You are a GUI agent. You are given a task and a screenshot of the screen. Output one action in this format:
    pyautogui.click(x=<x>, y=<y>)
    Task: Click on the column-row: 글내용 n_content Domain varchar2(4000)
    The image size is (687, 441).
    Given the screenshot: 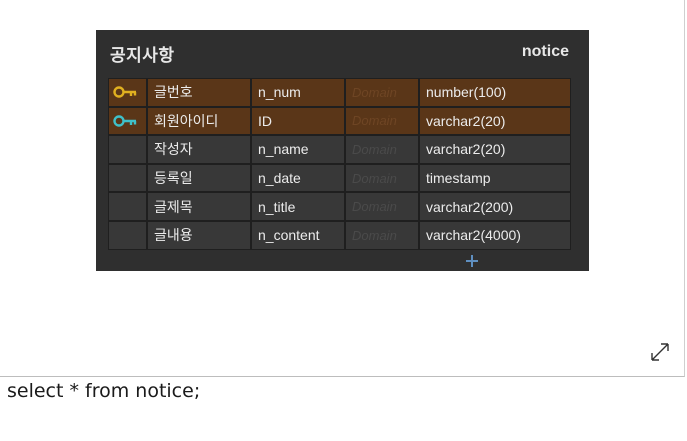 What is the action you would take?
    pyautogui.click(x=339, y=235)
    